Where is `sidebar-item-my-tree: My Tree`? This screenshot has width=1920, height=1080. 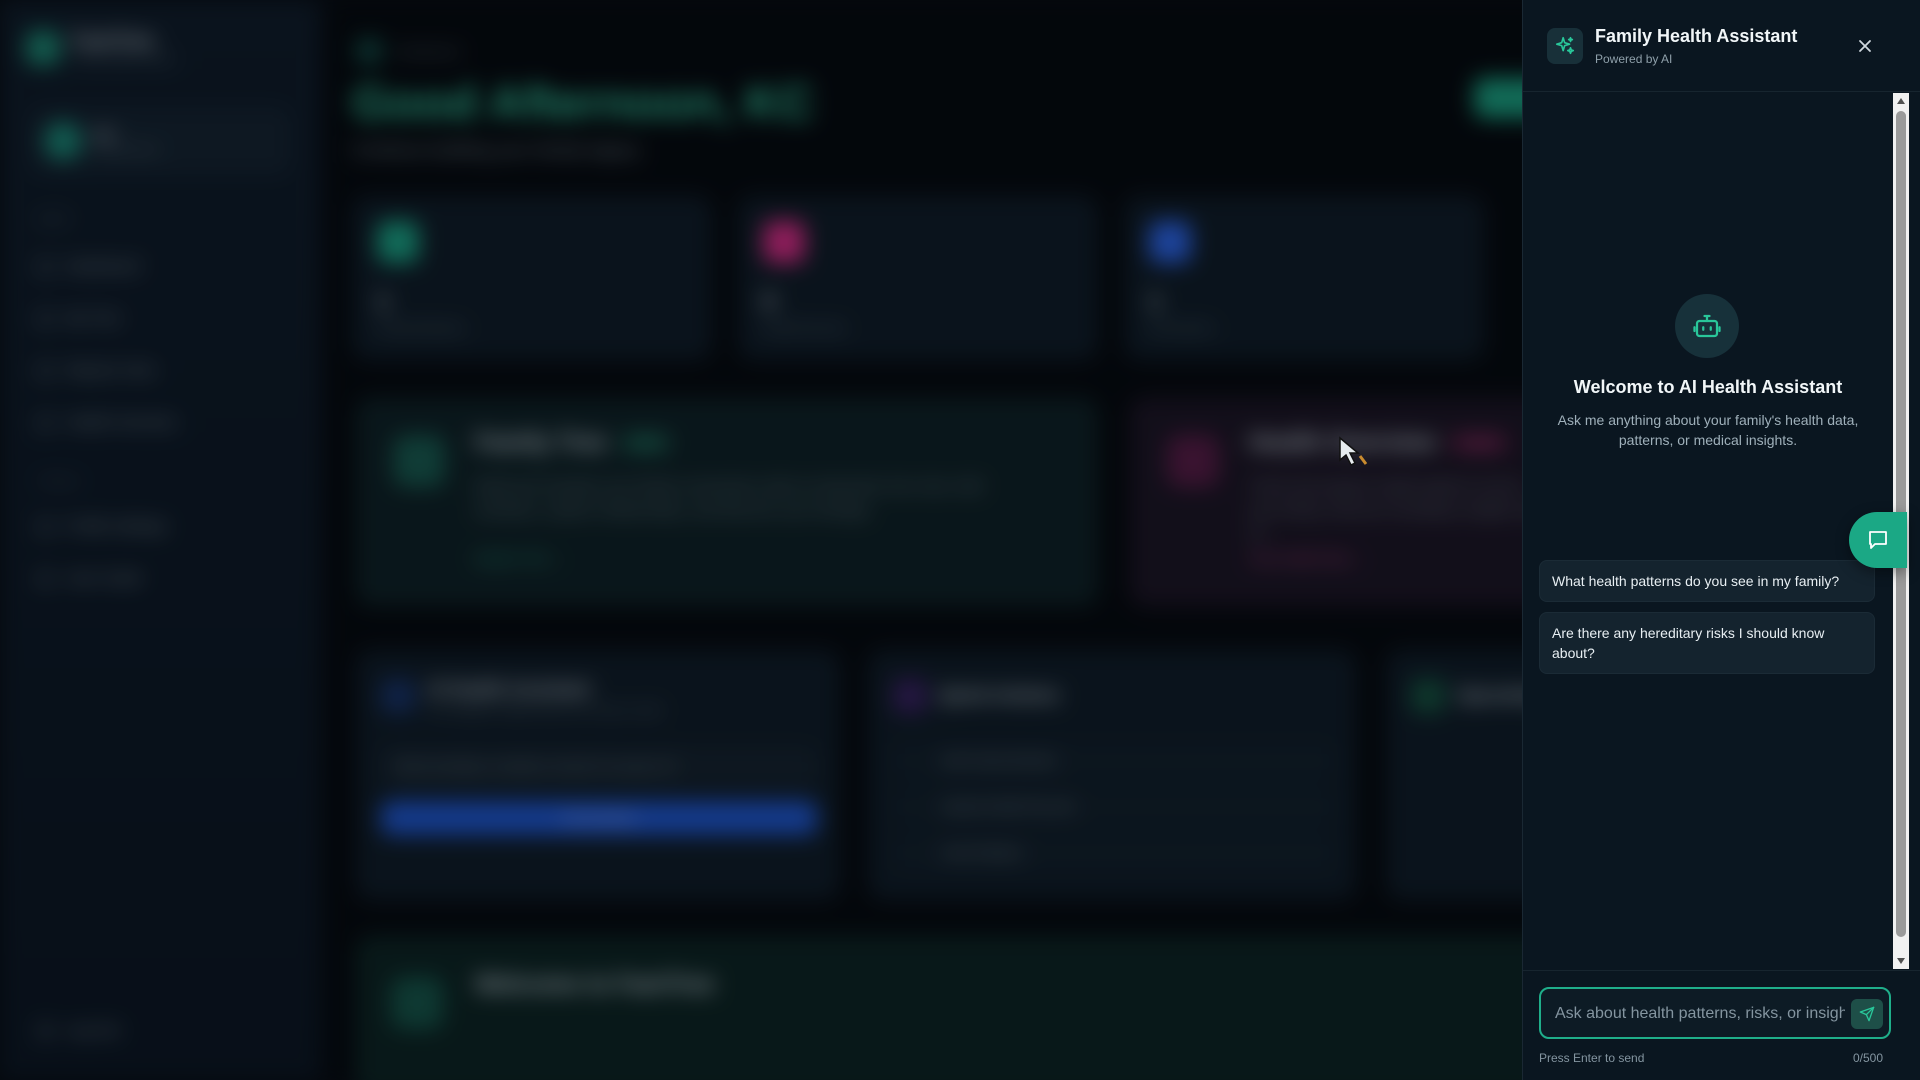
sidebar-item-my-tree: My Tree is located at coordinates (79, 318).